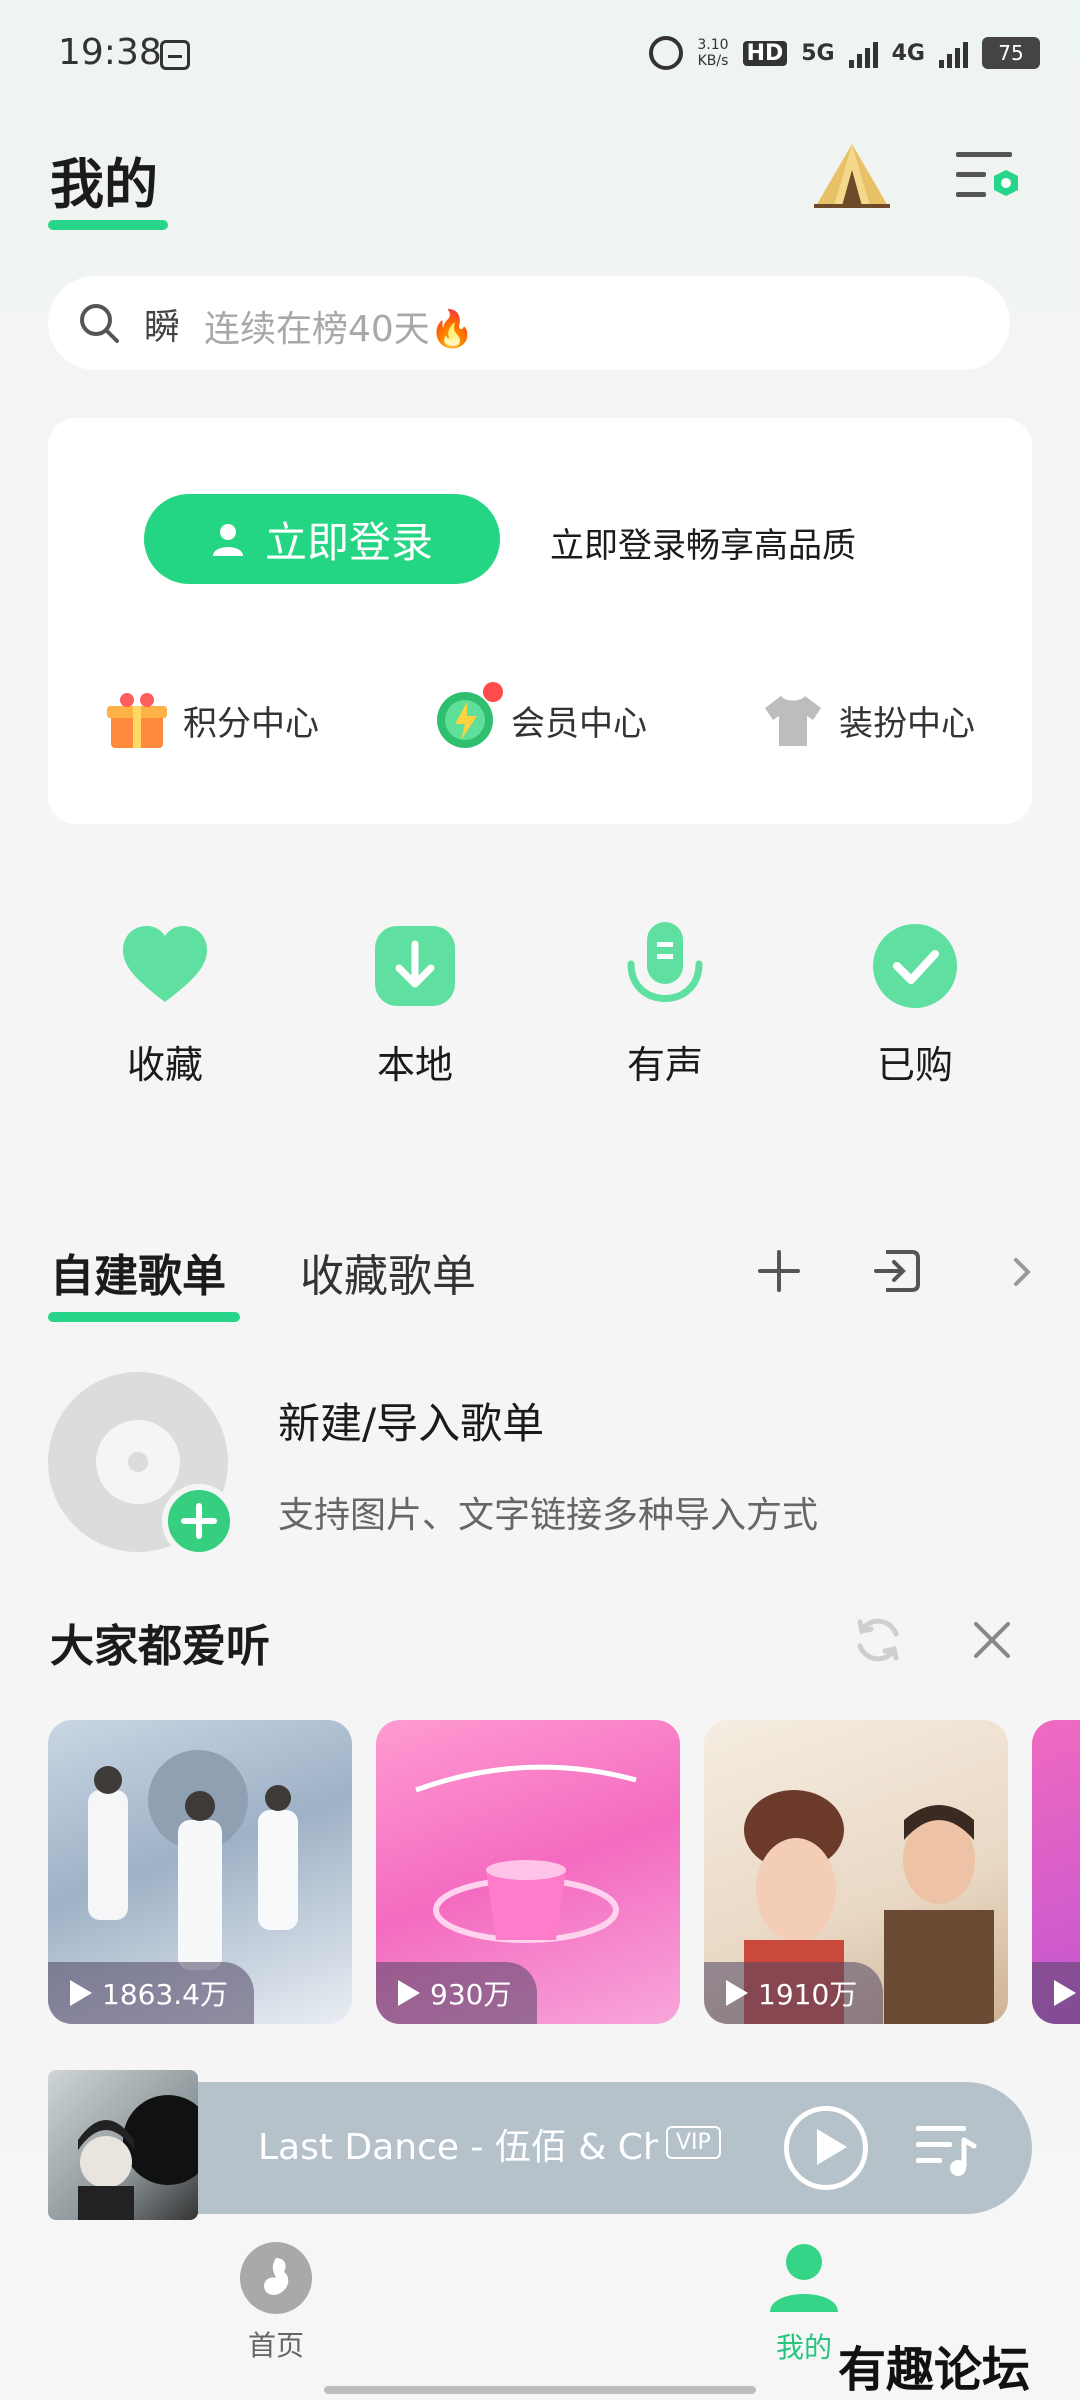 The height and width of the screenshot is (2400, 1080). What do you see at coordinates (276, 2278) in the screenshot?
I see `home-music-icon` at bounding box center [276, 2278].